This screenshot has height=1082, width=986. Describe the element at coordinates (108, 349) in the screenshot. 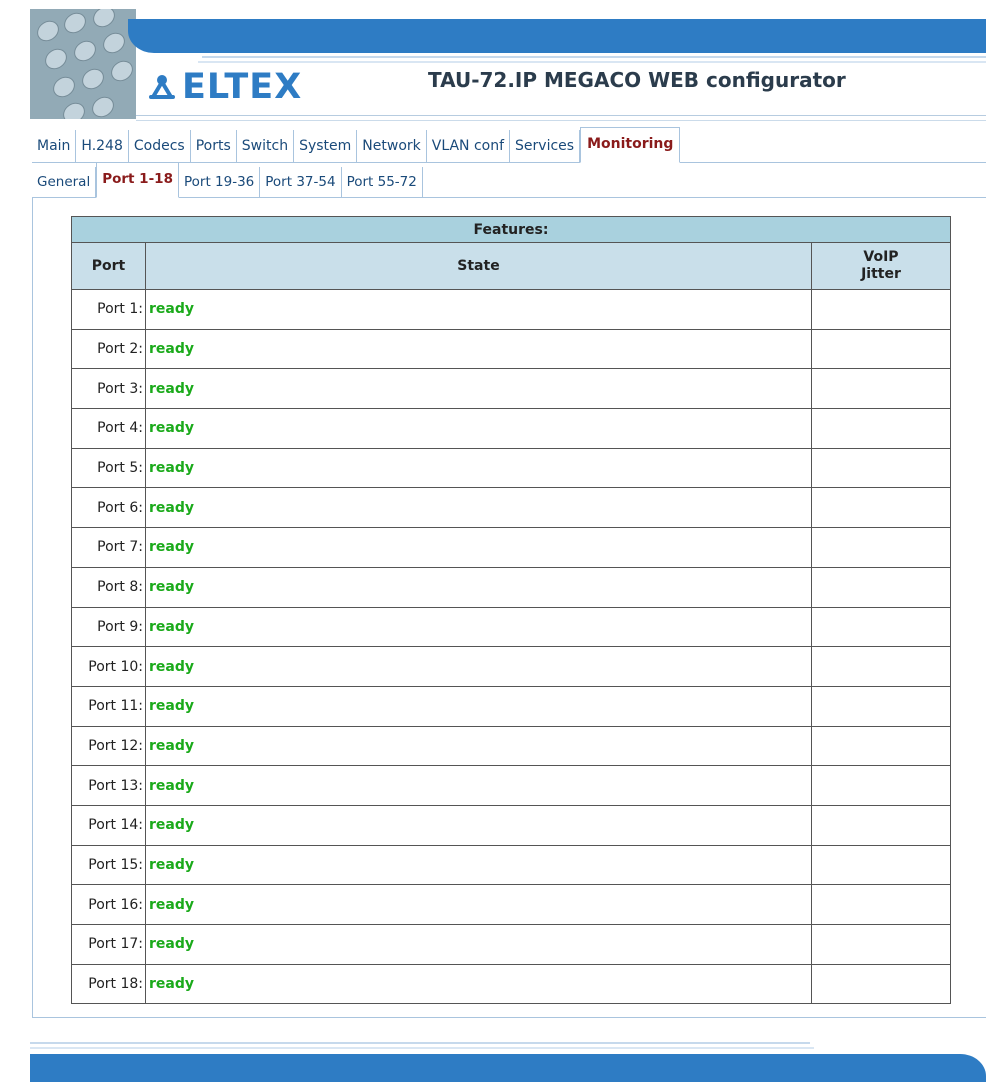

I see `port-label: Port 2:` at that location.